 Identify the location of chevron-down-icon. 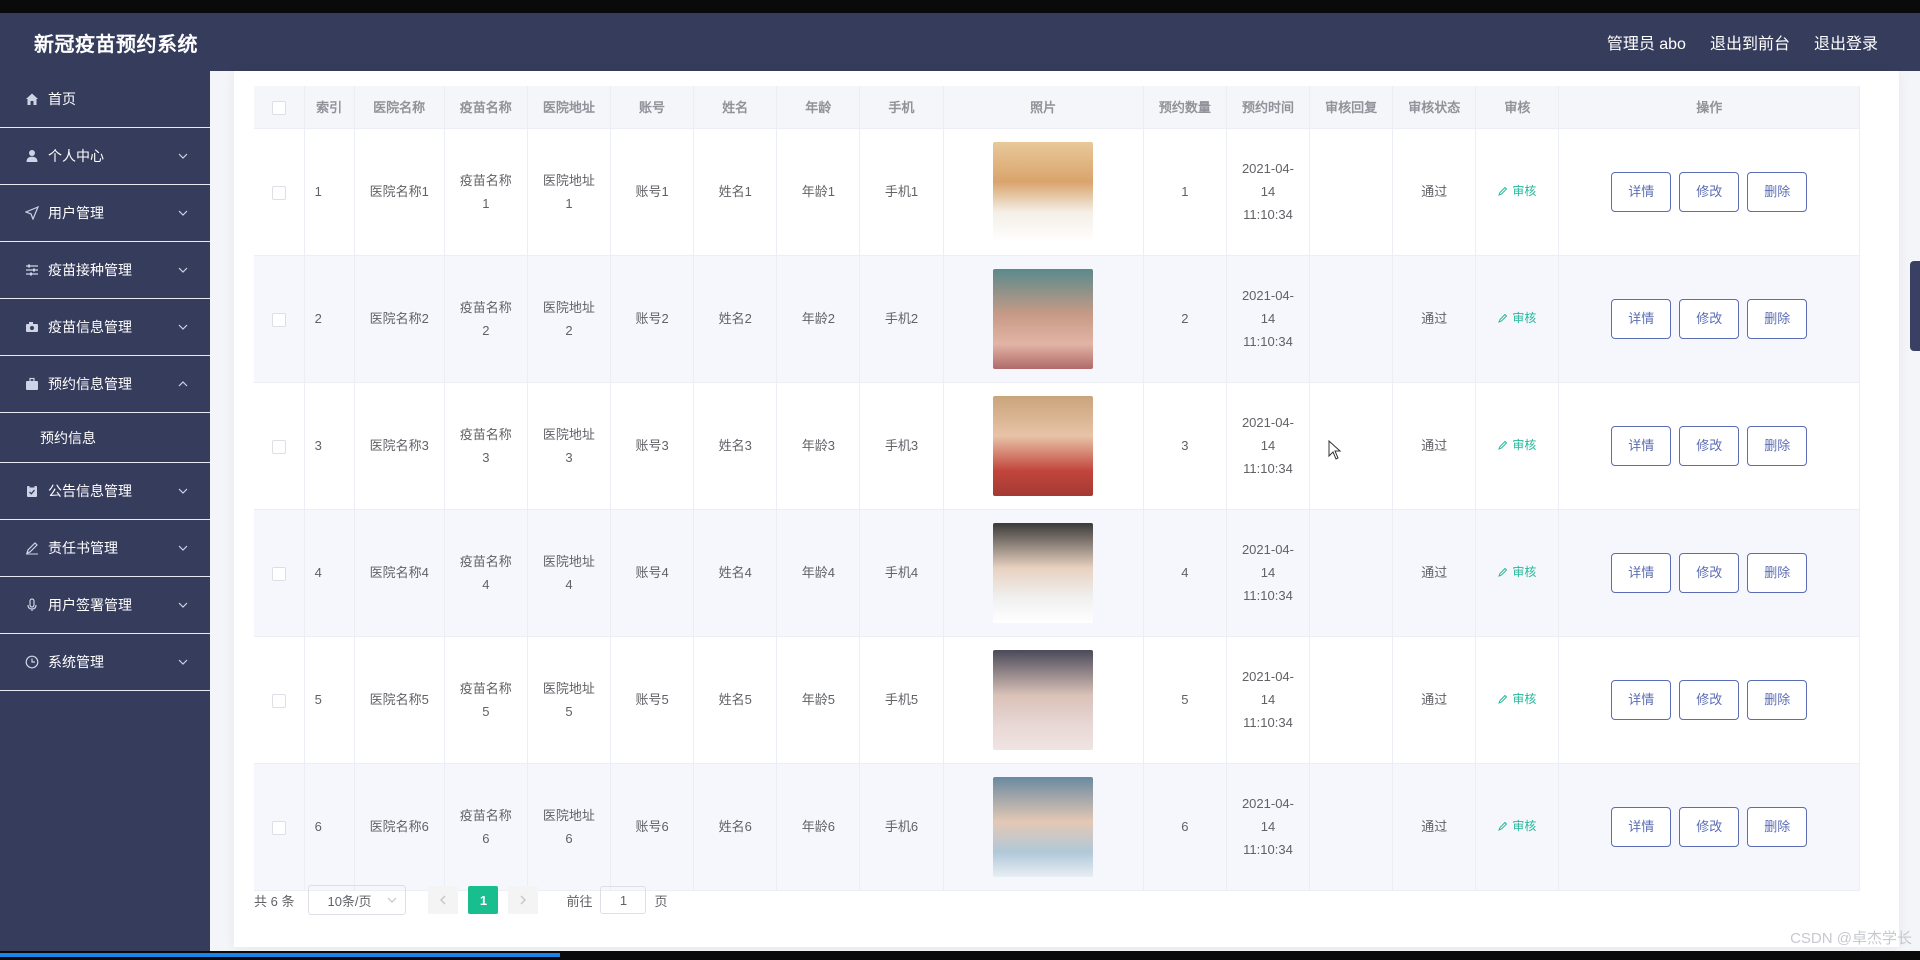
(183, 548).